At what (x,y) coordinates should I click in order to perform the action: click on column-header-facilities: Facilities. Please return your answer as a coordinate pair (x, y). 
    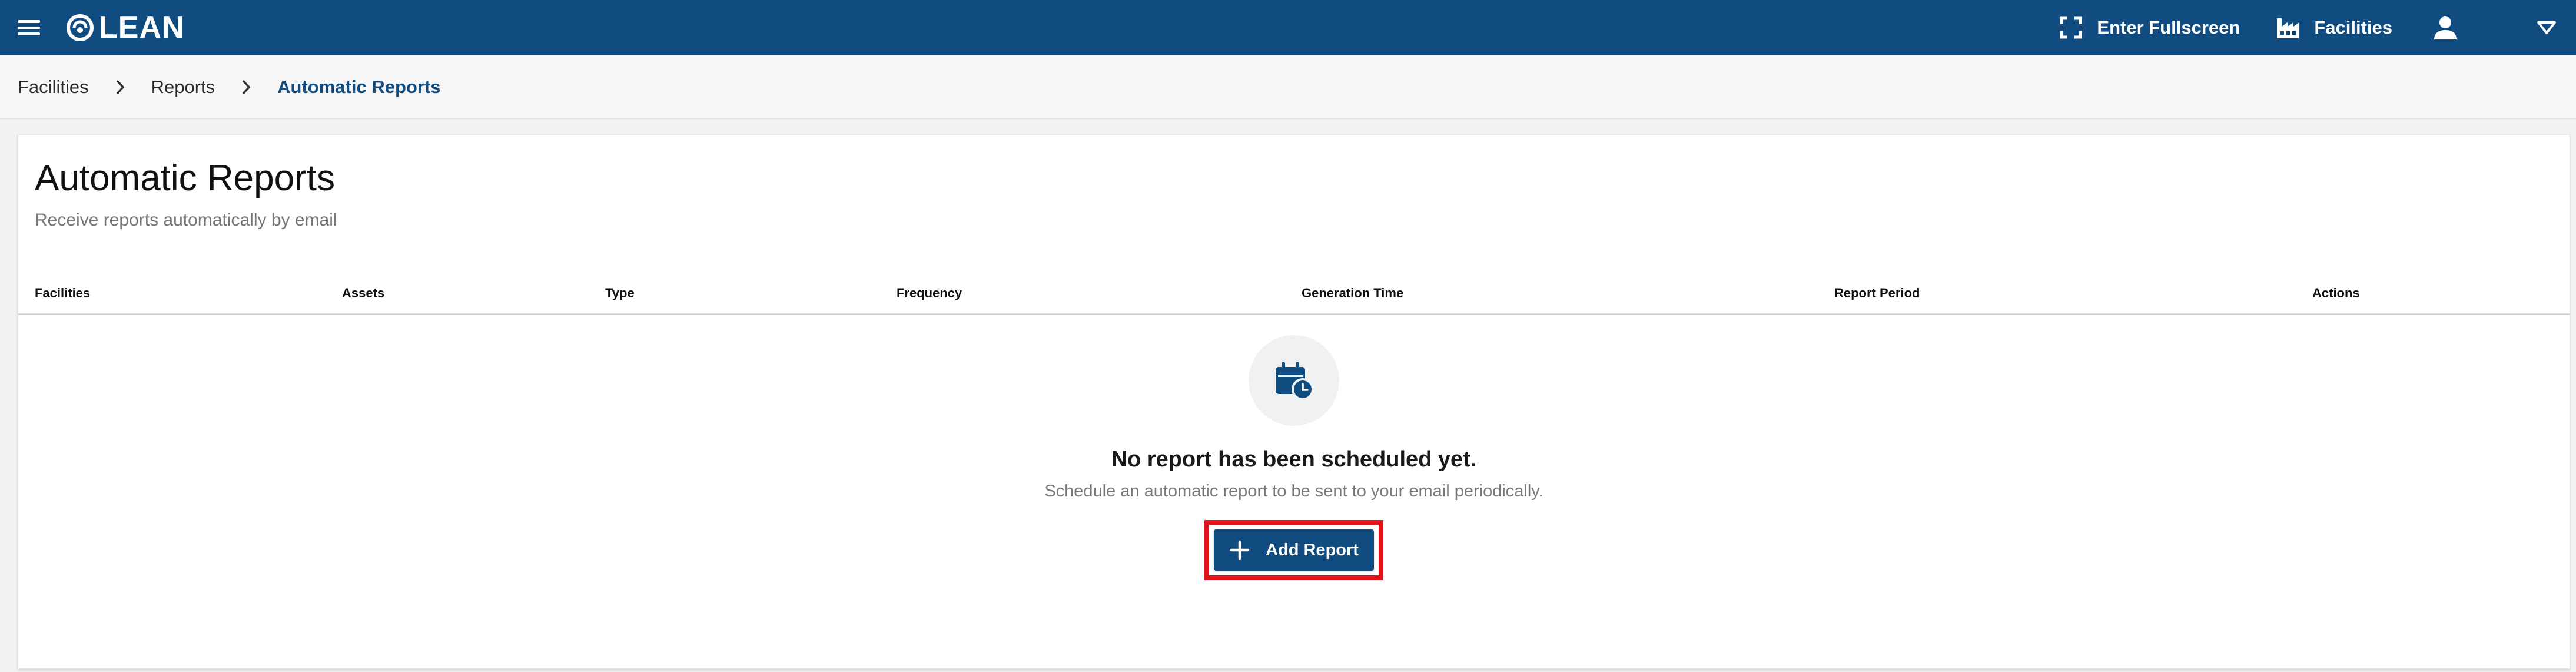
    Looking at the image, I should click on (63, 293).